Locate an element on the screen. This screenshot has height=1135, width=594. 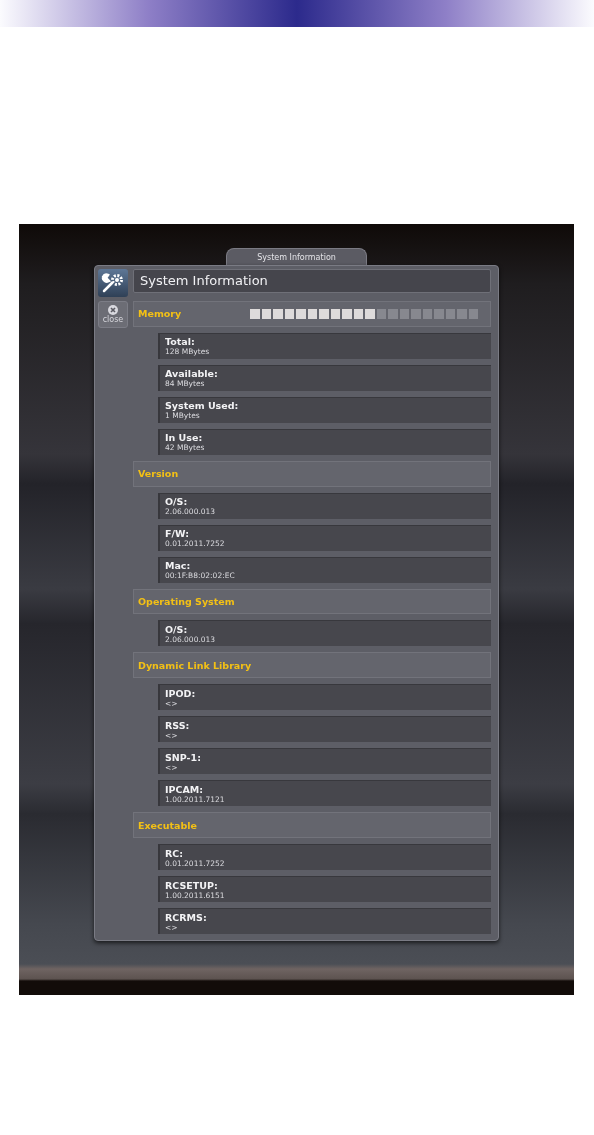
section-title: Memory is located at coordinates (160, 314).